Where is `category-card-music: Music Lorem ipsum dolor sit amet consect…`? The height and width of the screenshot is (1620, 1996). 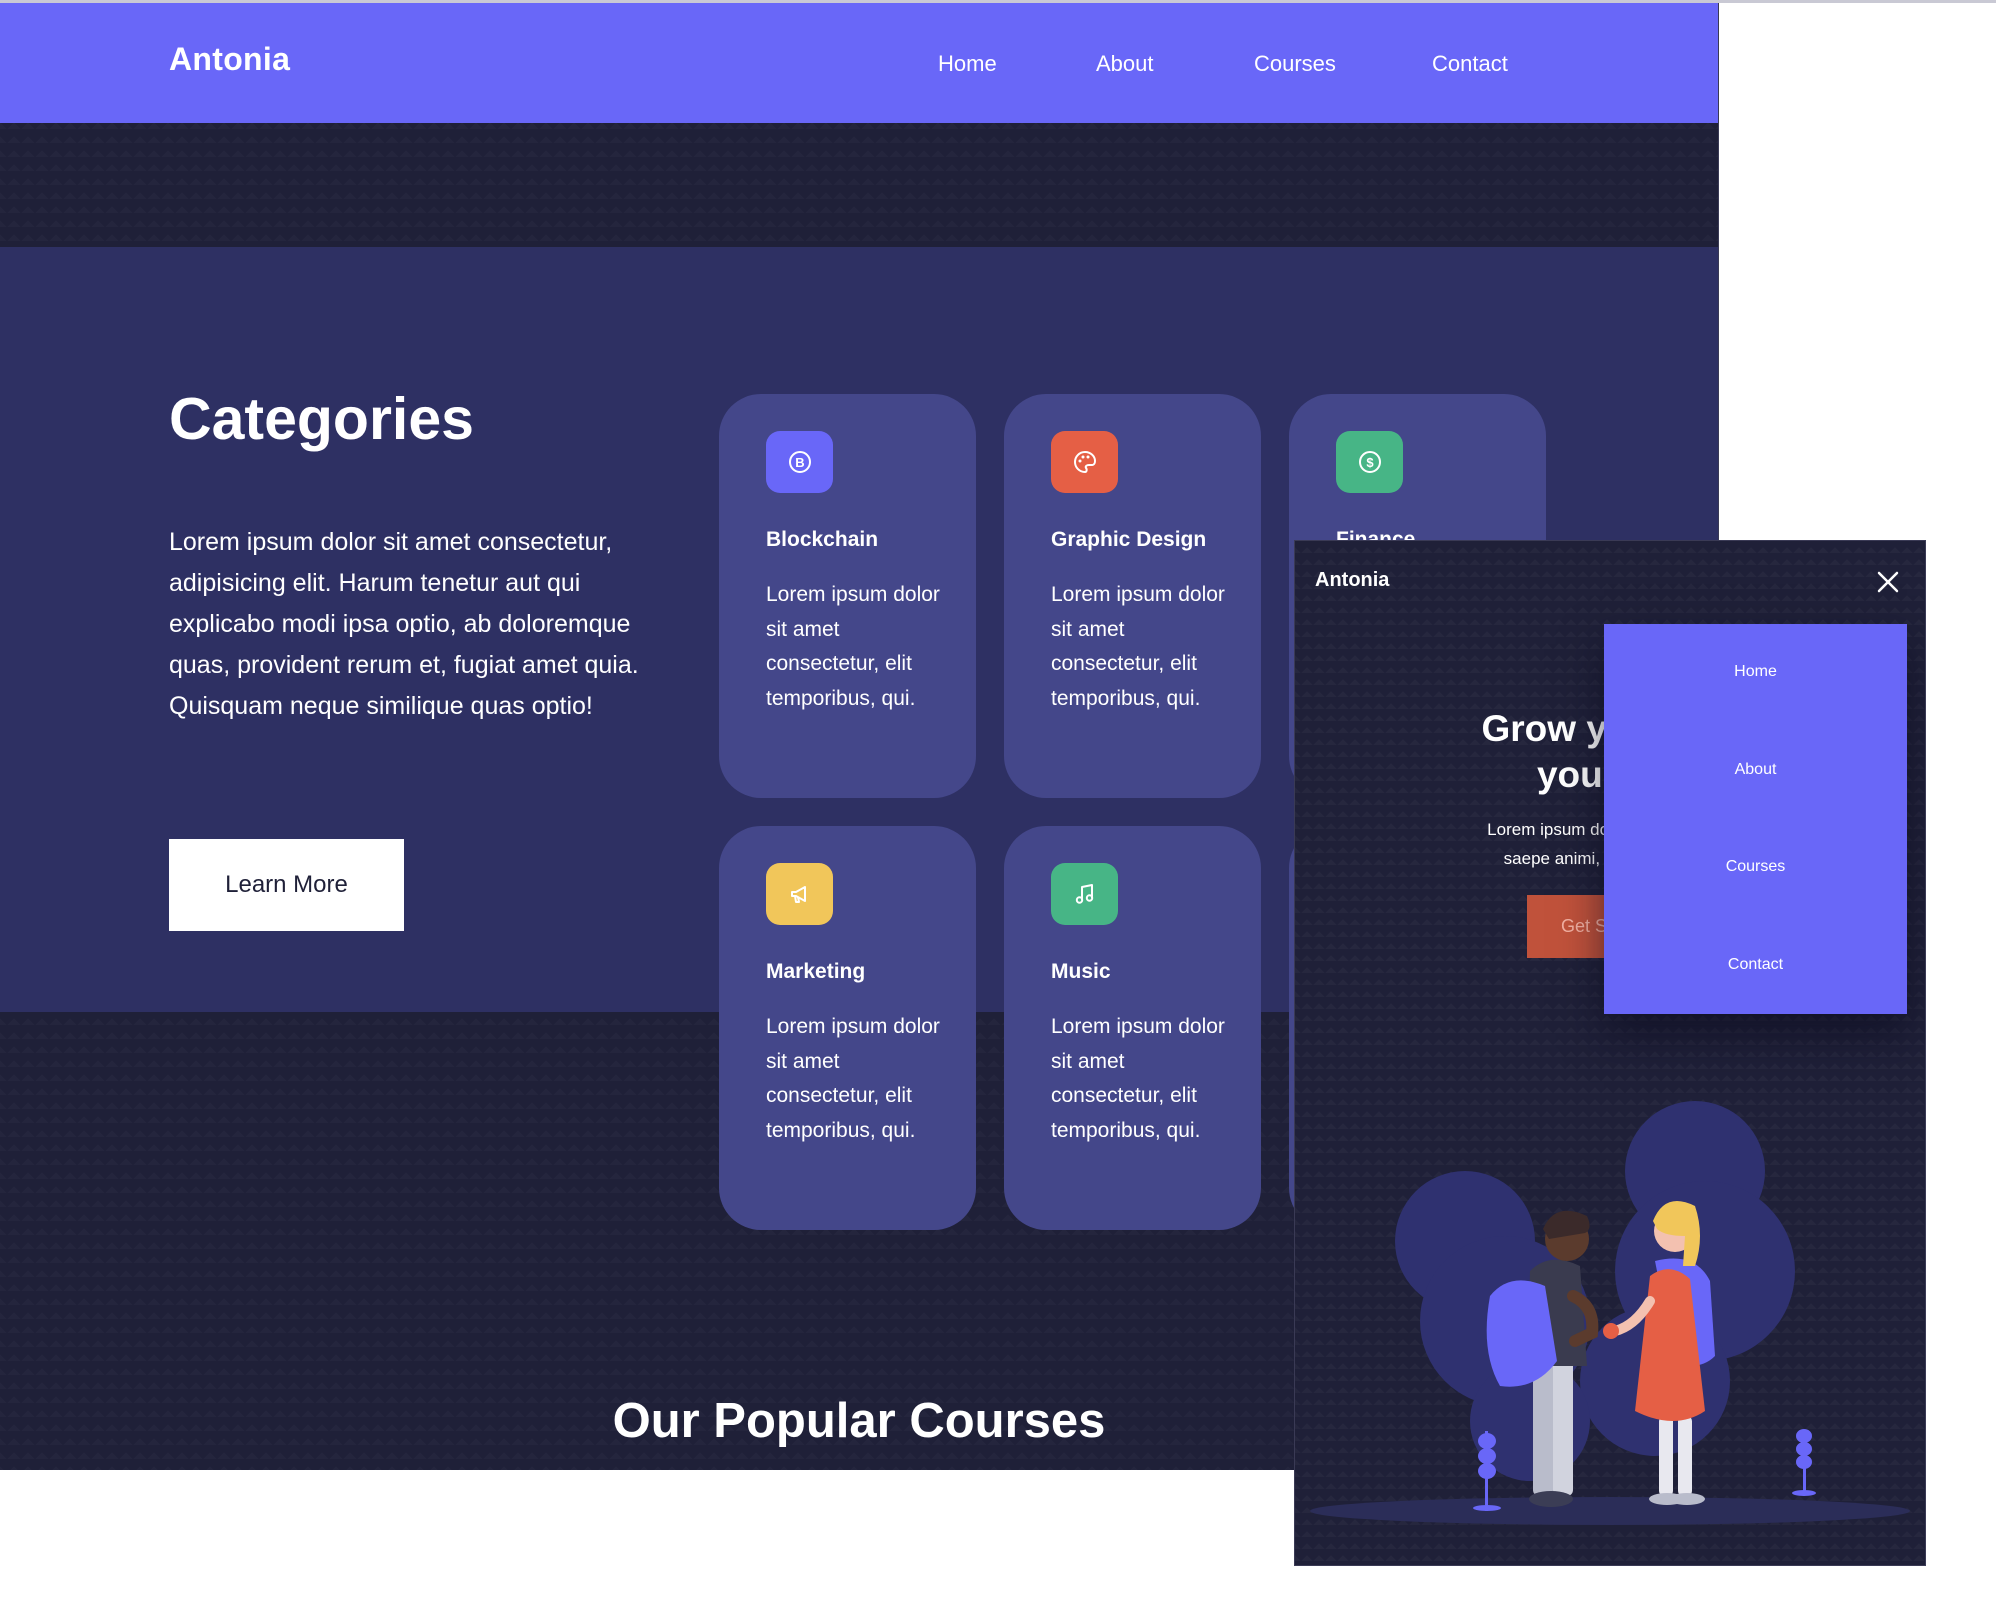
category-card-music: Music Lorem ipsum dolor sit amet consect… is located at coordinates (1132, 1028).